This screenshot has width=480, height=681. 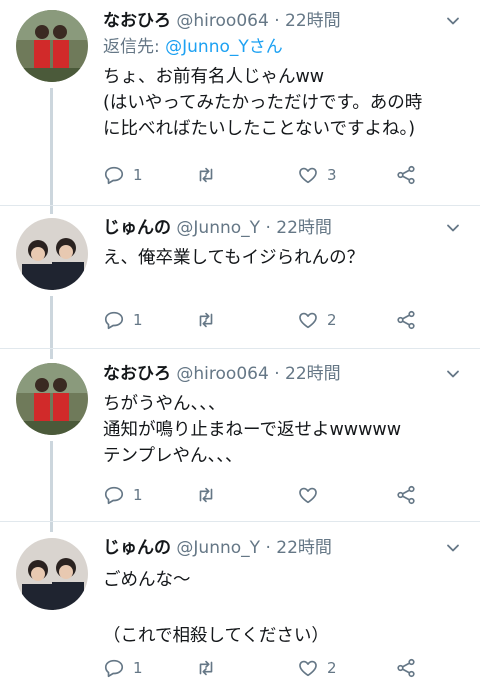 What do you see at coordinates (216, 636) in the screenshot?
I see `tweet-text-line: （これで相殺してください）` at bounding box center [216, 636].